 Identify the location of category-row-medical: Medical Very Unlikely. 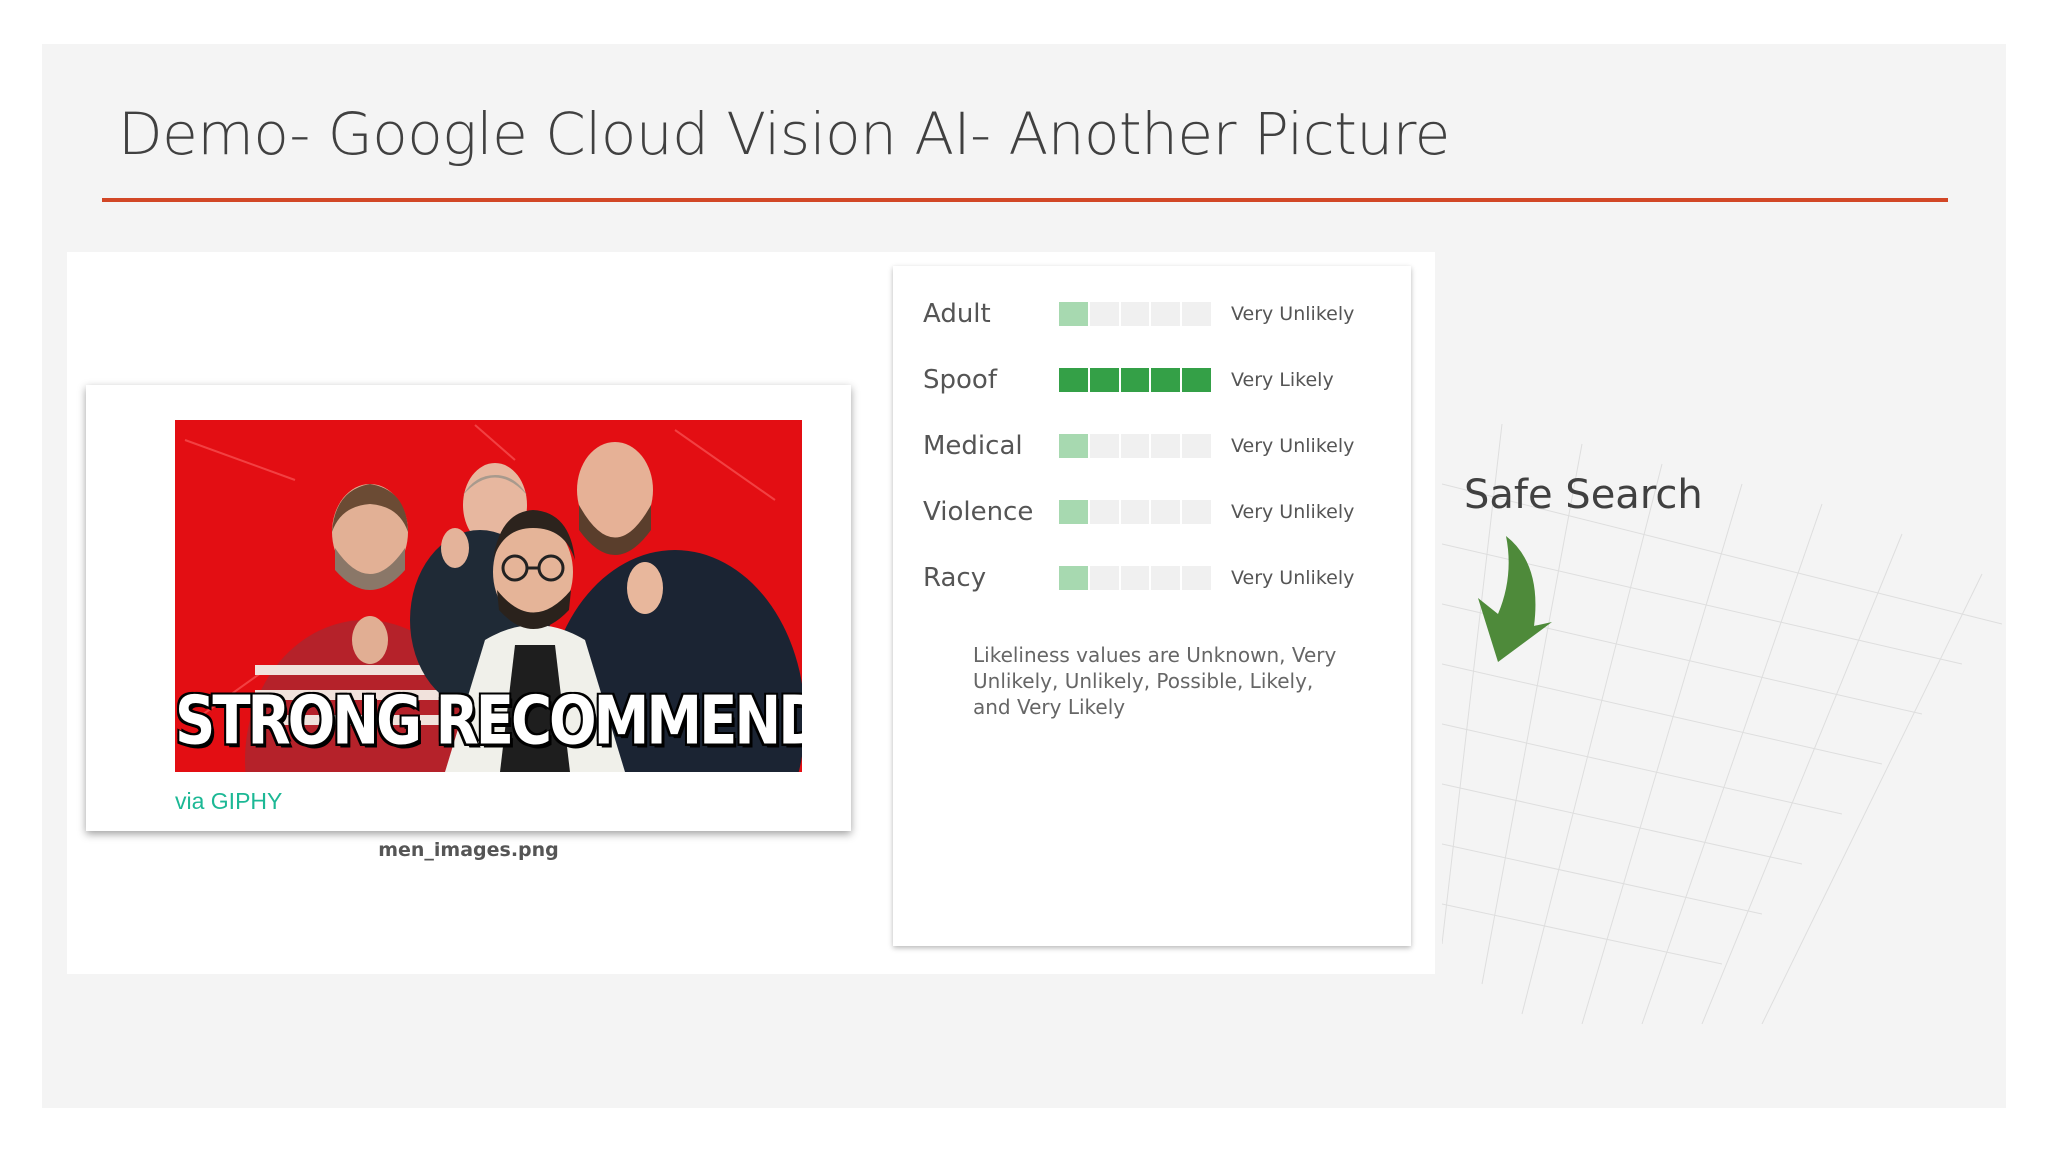
(1158, 446).